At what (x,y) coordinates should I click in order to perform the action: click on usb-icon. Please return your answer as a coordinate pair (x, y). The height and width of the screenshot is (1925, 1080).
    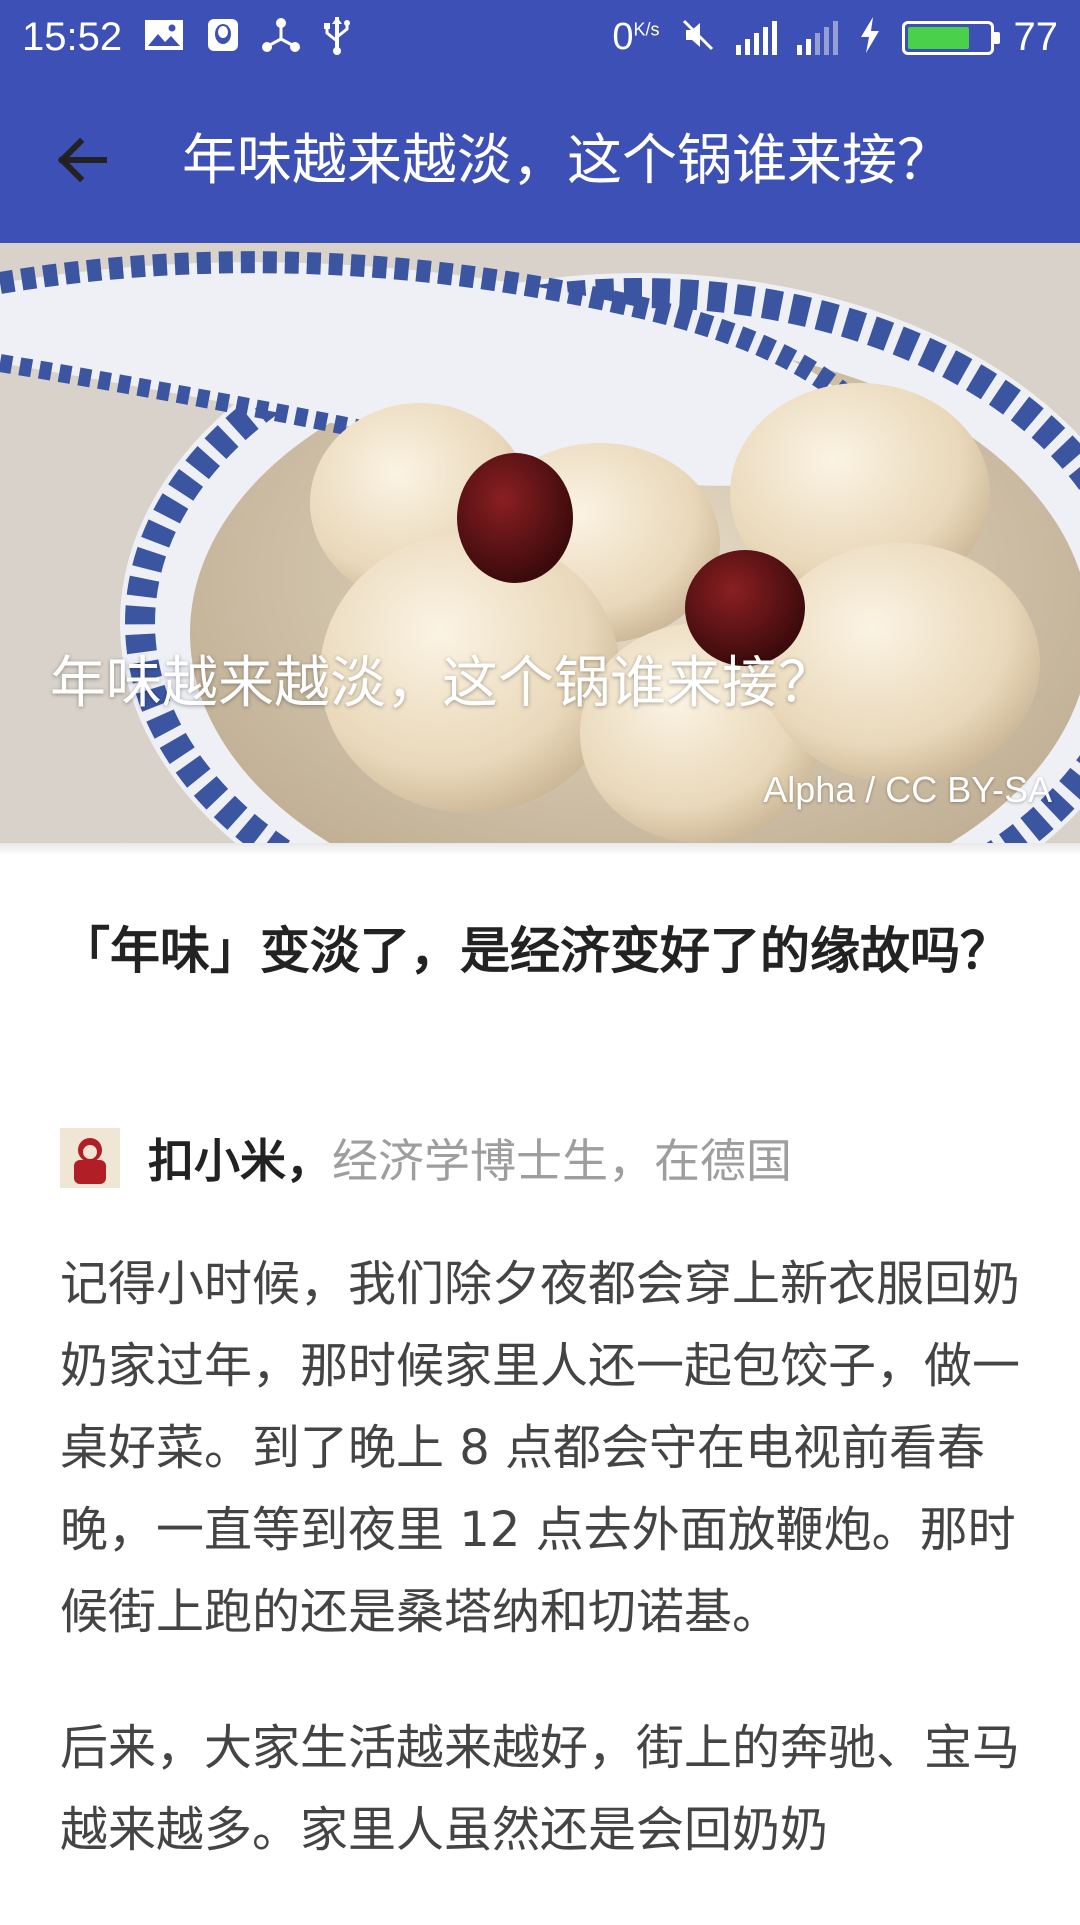
    Looking at the image, I should click on (337, 37).